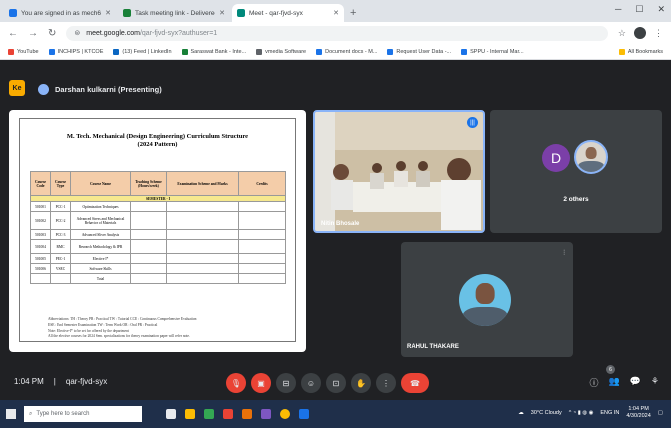  Describe the element at coordinates (286, 383) in the screenshot. I see `captions-button: ⊟` at that location.